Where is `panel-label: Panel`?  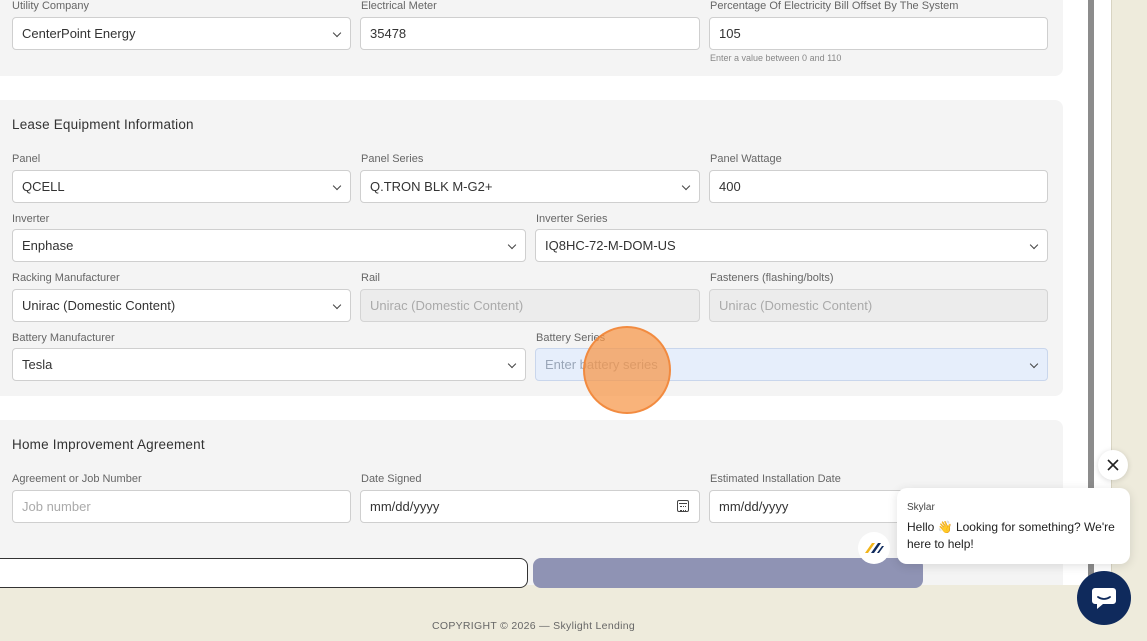
panel-label: Panel is located at coordinates (26, 159).